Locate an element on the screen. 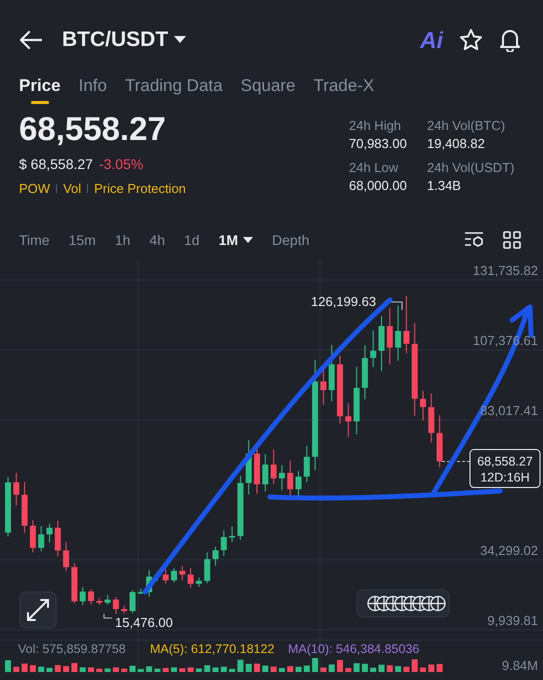  ai-button: Ai is located at coordinates (431, 40).